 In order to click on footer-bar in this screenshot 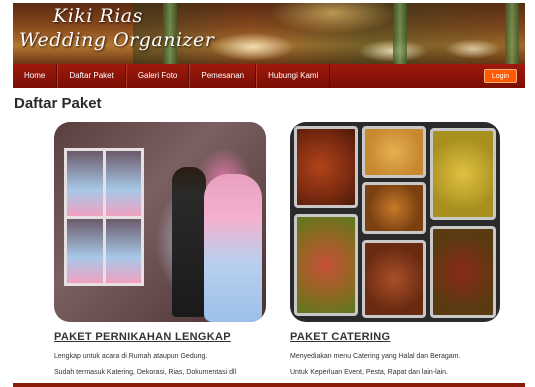, I will do `click(269, 385)`.